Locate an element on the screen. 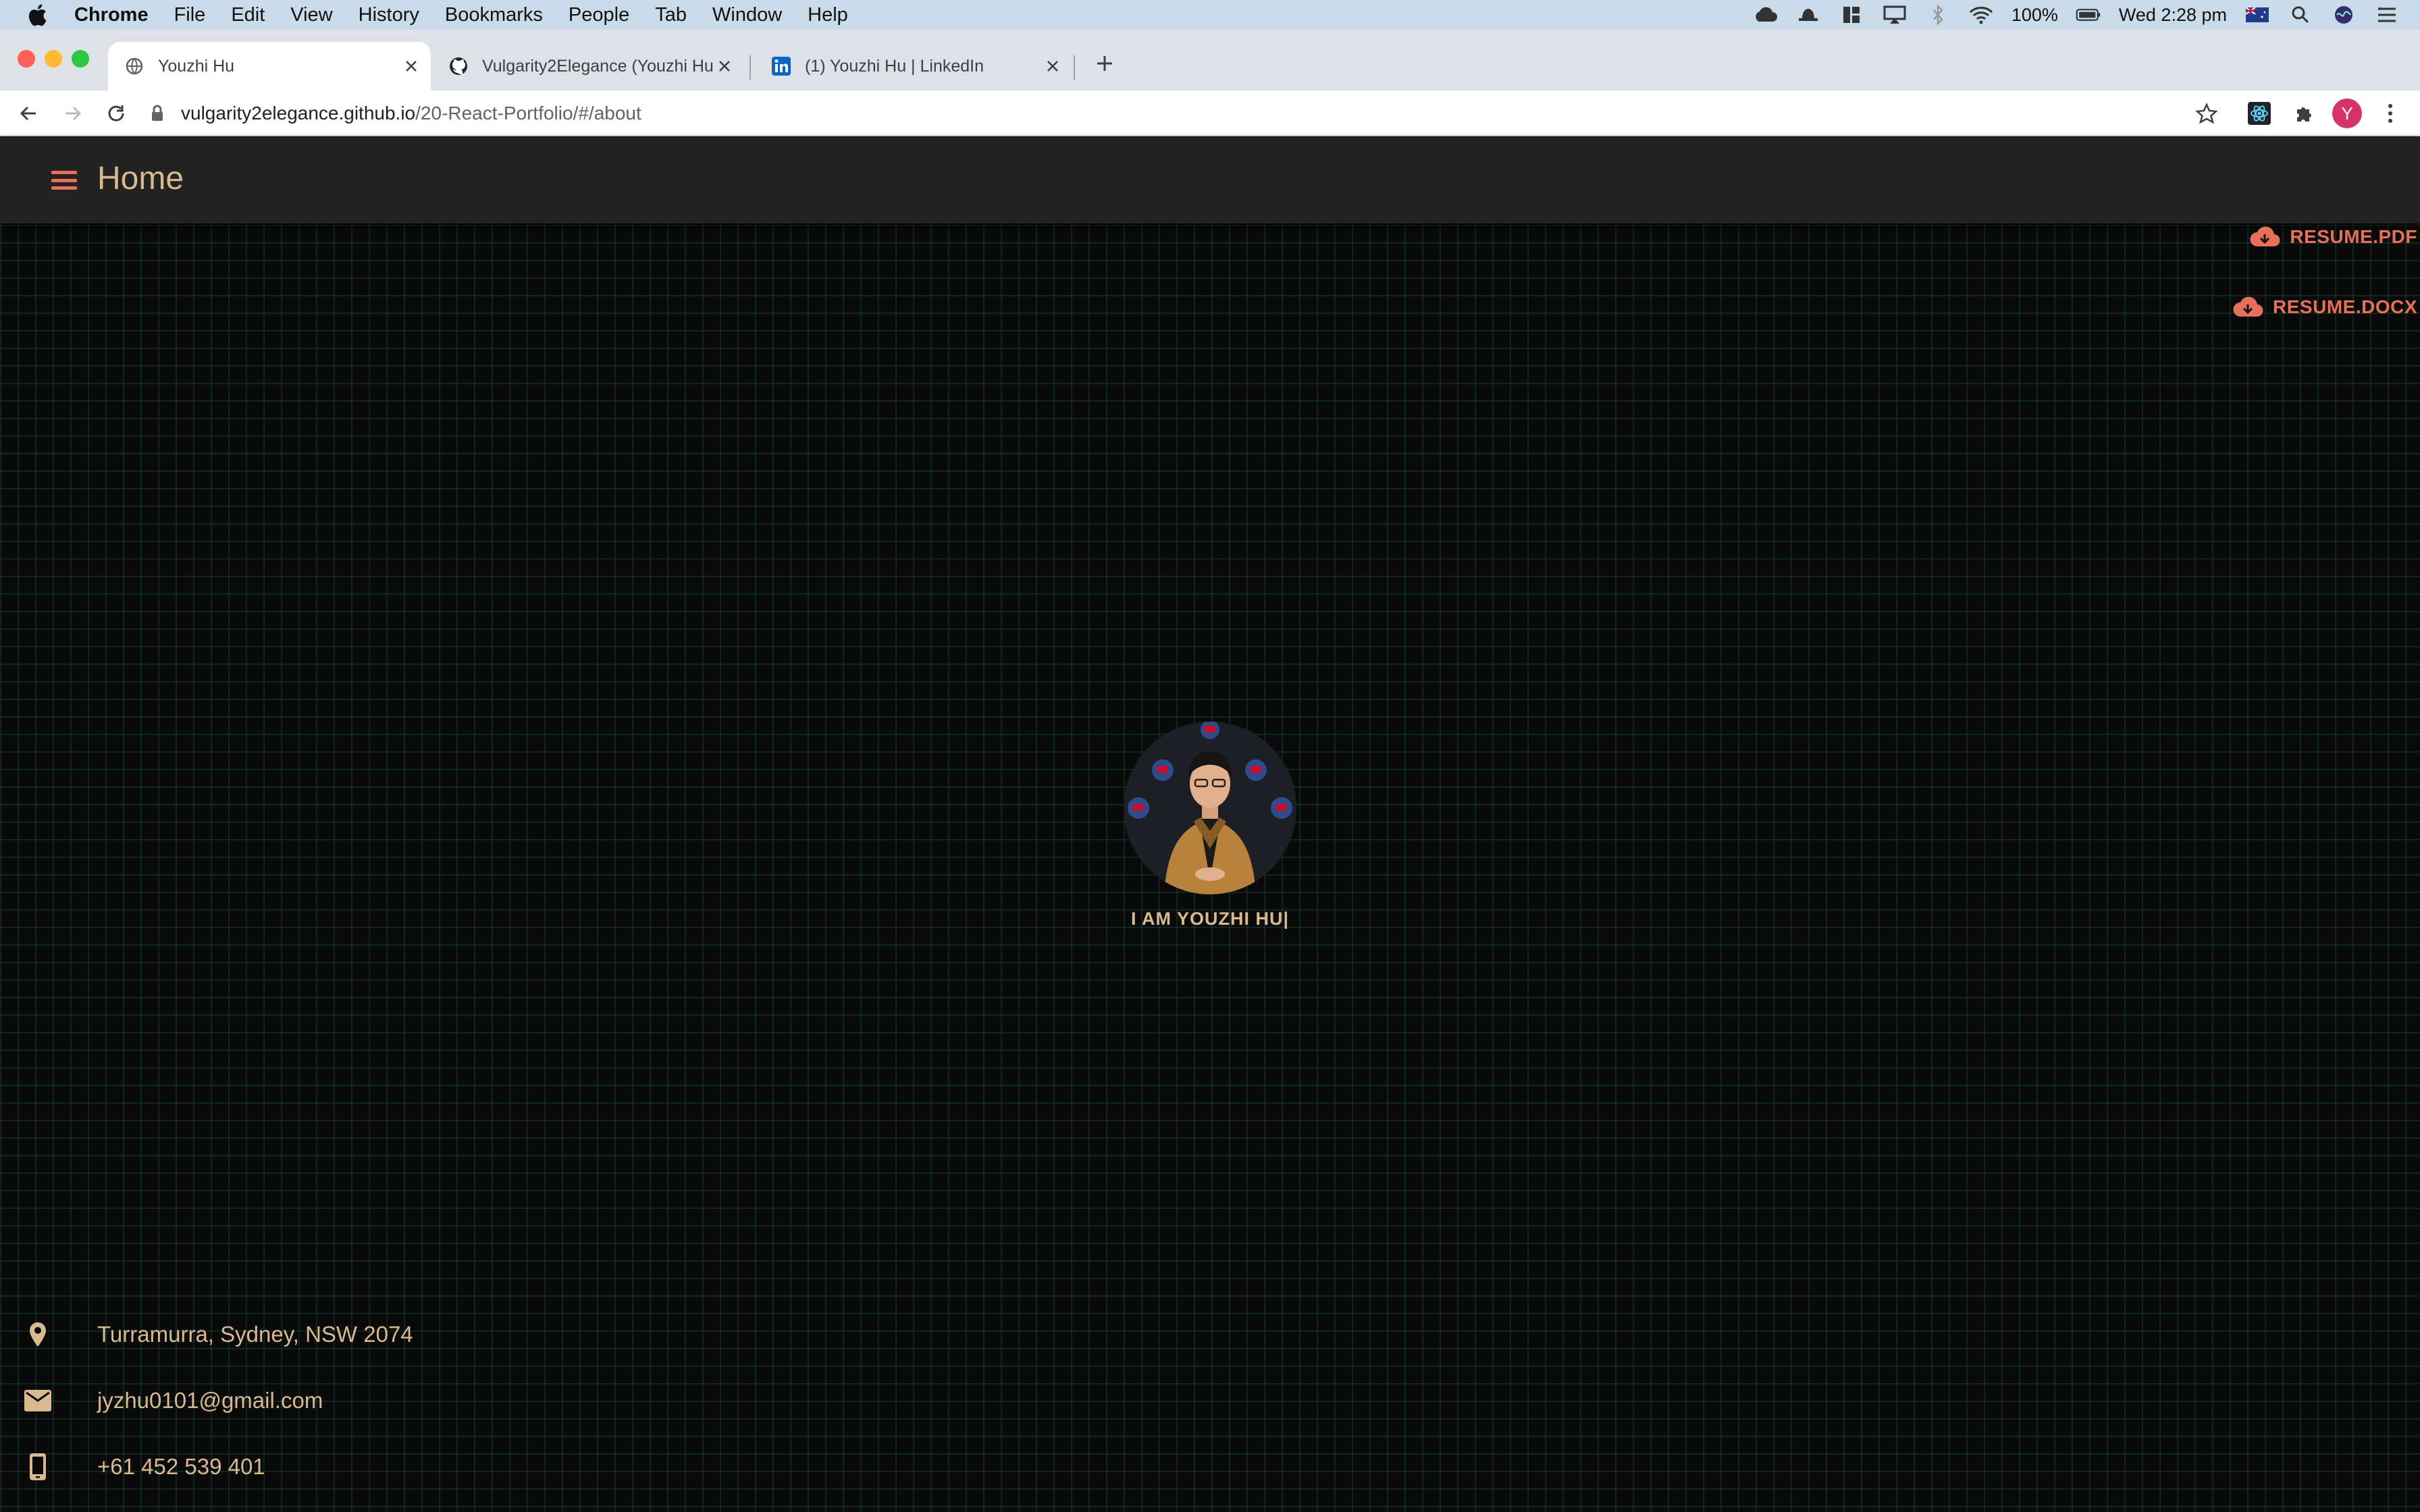  flag-australia-icon is located at coordinates (2257, 15).